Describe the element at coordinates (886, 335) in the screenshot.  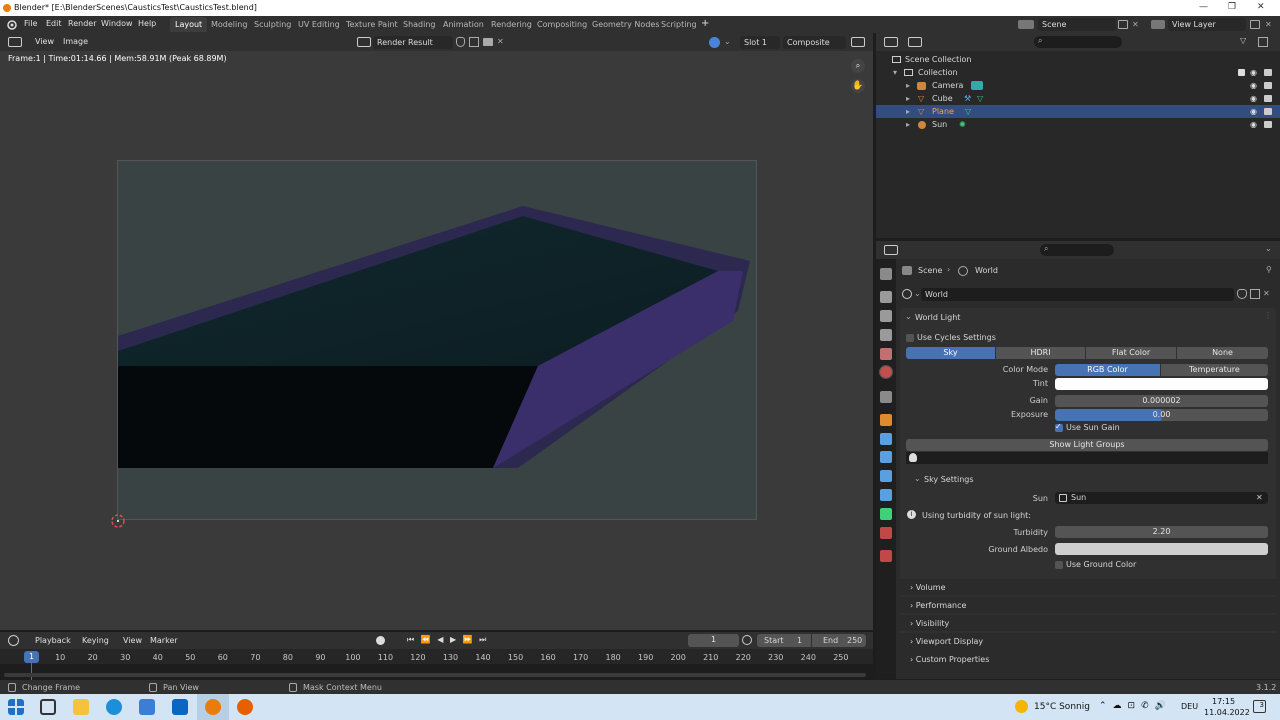
I see `view-layer-tab-icon` at that location.